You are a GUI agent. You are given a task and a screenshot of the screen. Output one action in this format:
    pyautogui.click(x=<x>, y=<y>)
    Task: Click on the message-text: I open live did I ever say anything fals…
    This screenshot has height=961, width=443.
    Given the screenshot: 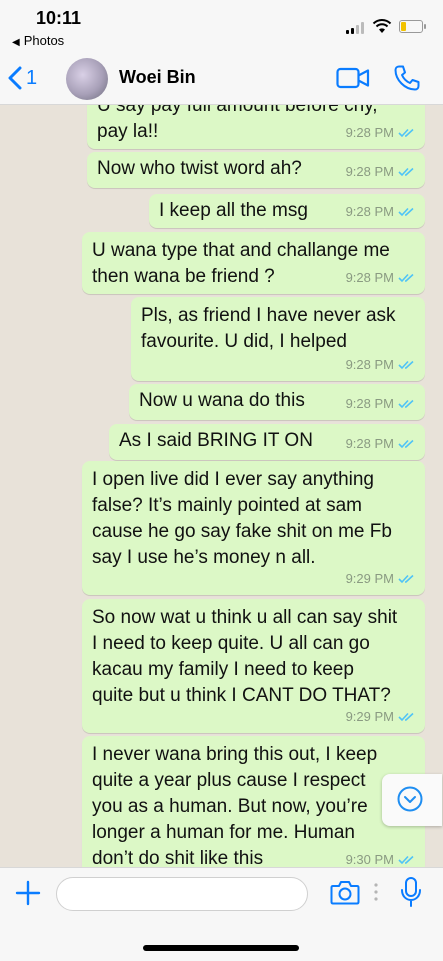 What is the action you would take?
    pyautogui.click(x=242, y=518)
    